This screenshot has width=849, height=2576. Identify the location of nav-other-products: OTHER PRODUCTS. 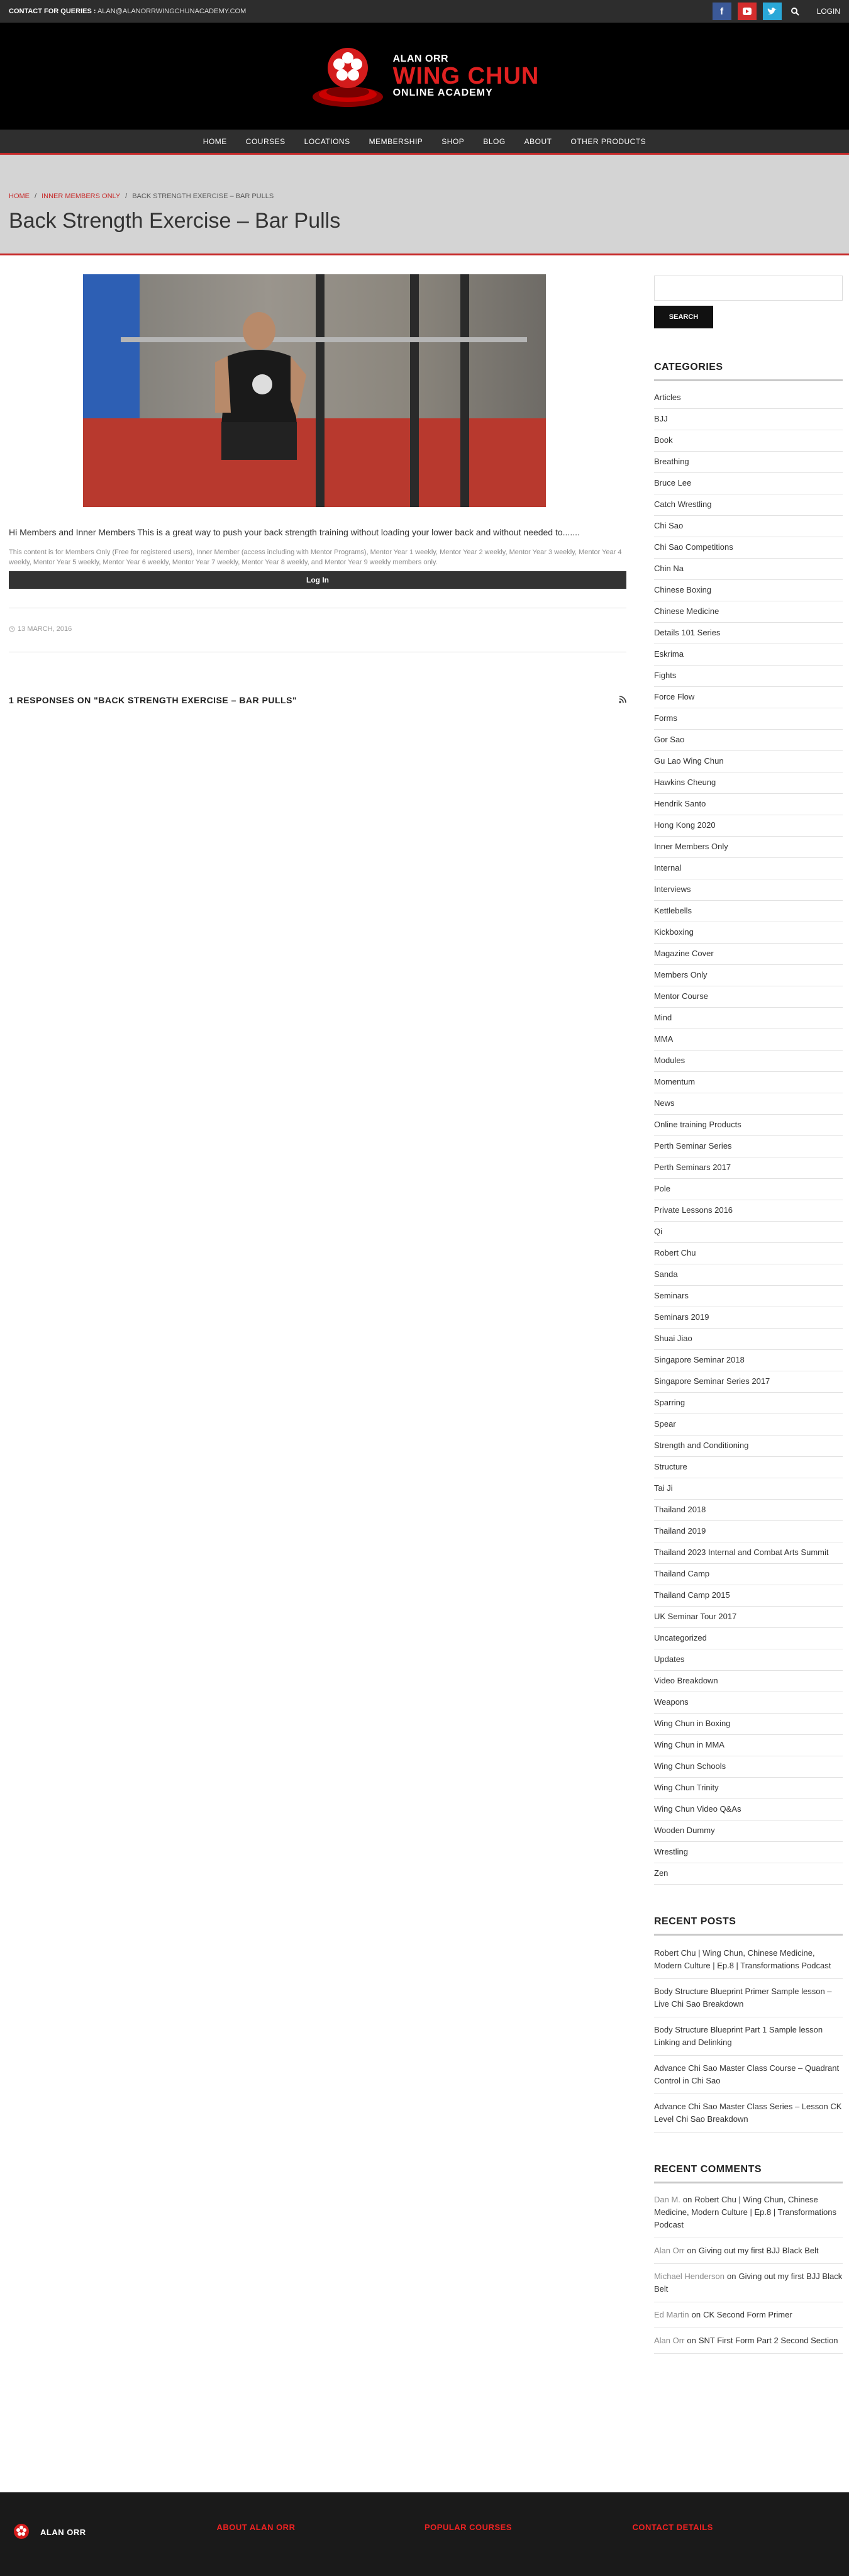
(609, 141).